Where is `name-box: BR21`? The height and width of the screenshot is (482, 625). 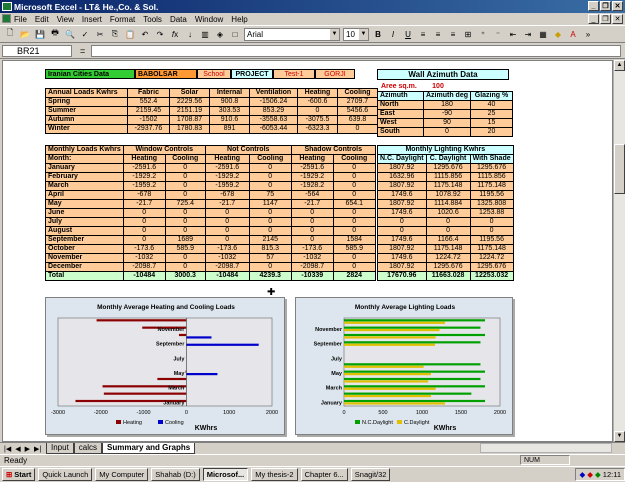 name-box: BR21 is located at coordinates (37, 51).